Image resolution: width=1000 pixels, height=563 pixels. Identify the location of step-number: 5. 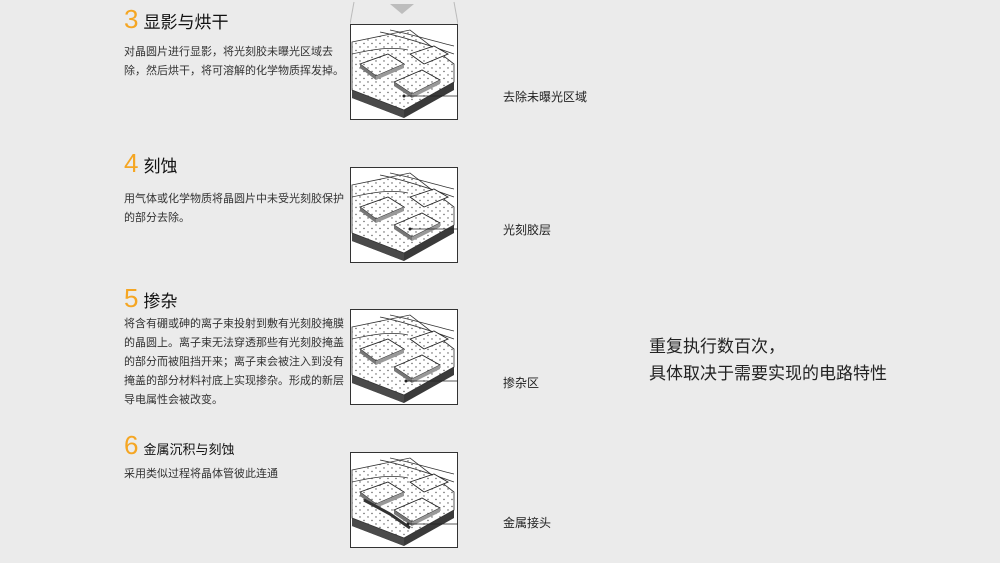
(131, 298).